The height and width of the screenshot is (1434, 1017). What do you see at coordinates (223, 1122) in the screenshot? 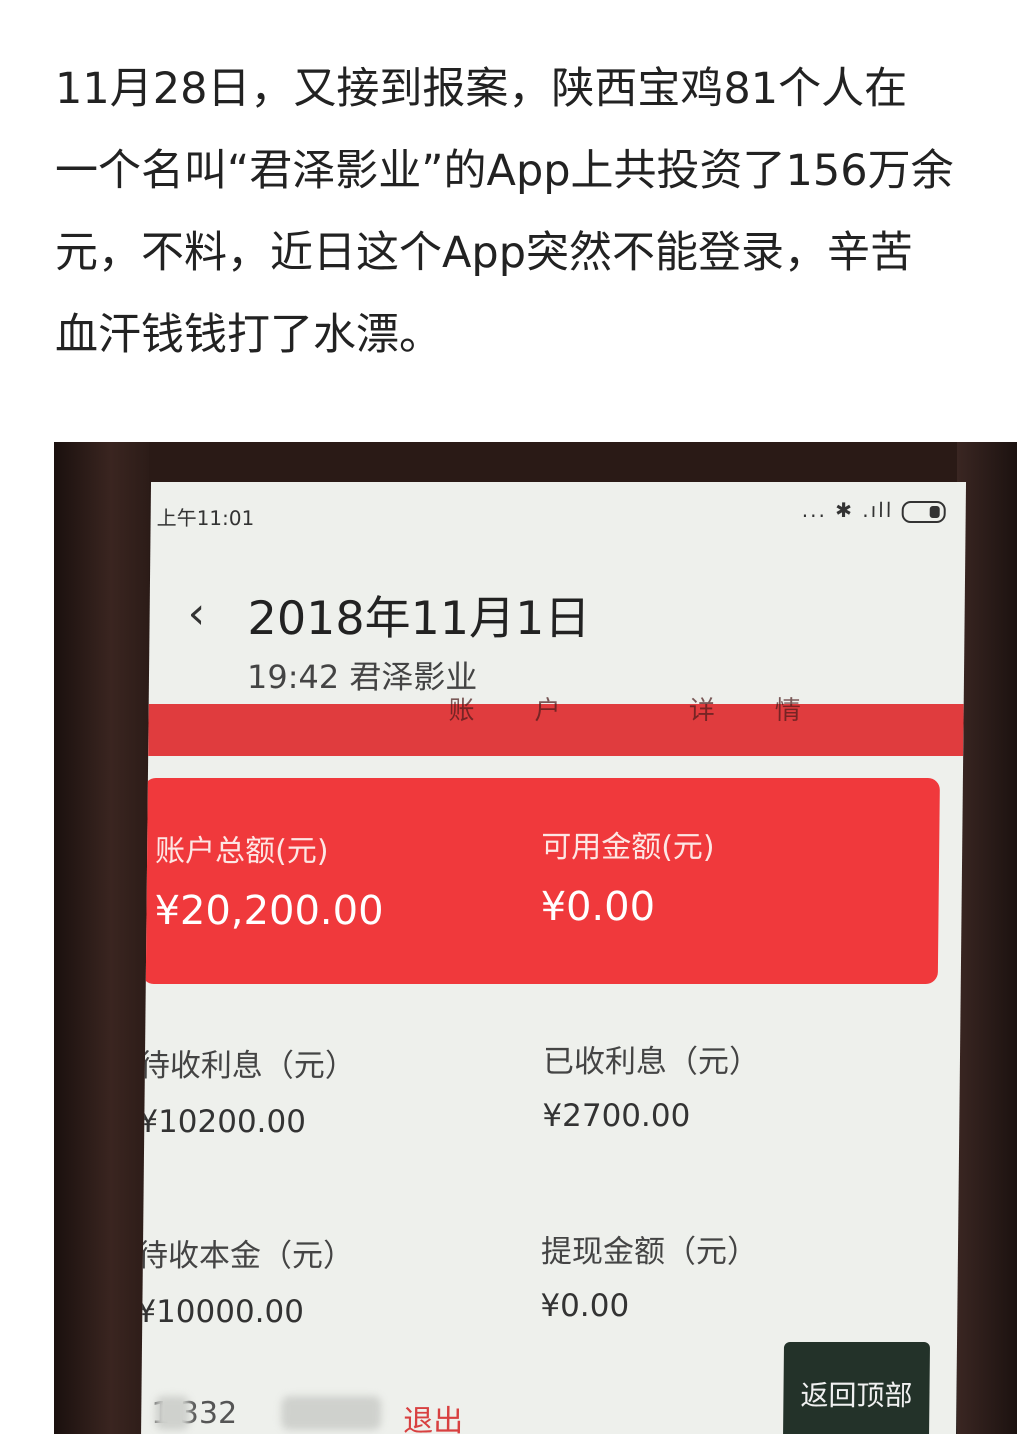
I see `pending-interest-value: ¥10200.00` at bounding box center [223, 1122].